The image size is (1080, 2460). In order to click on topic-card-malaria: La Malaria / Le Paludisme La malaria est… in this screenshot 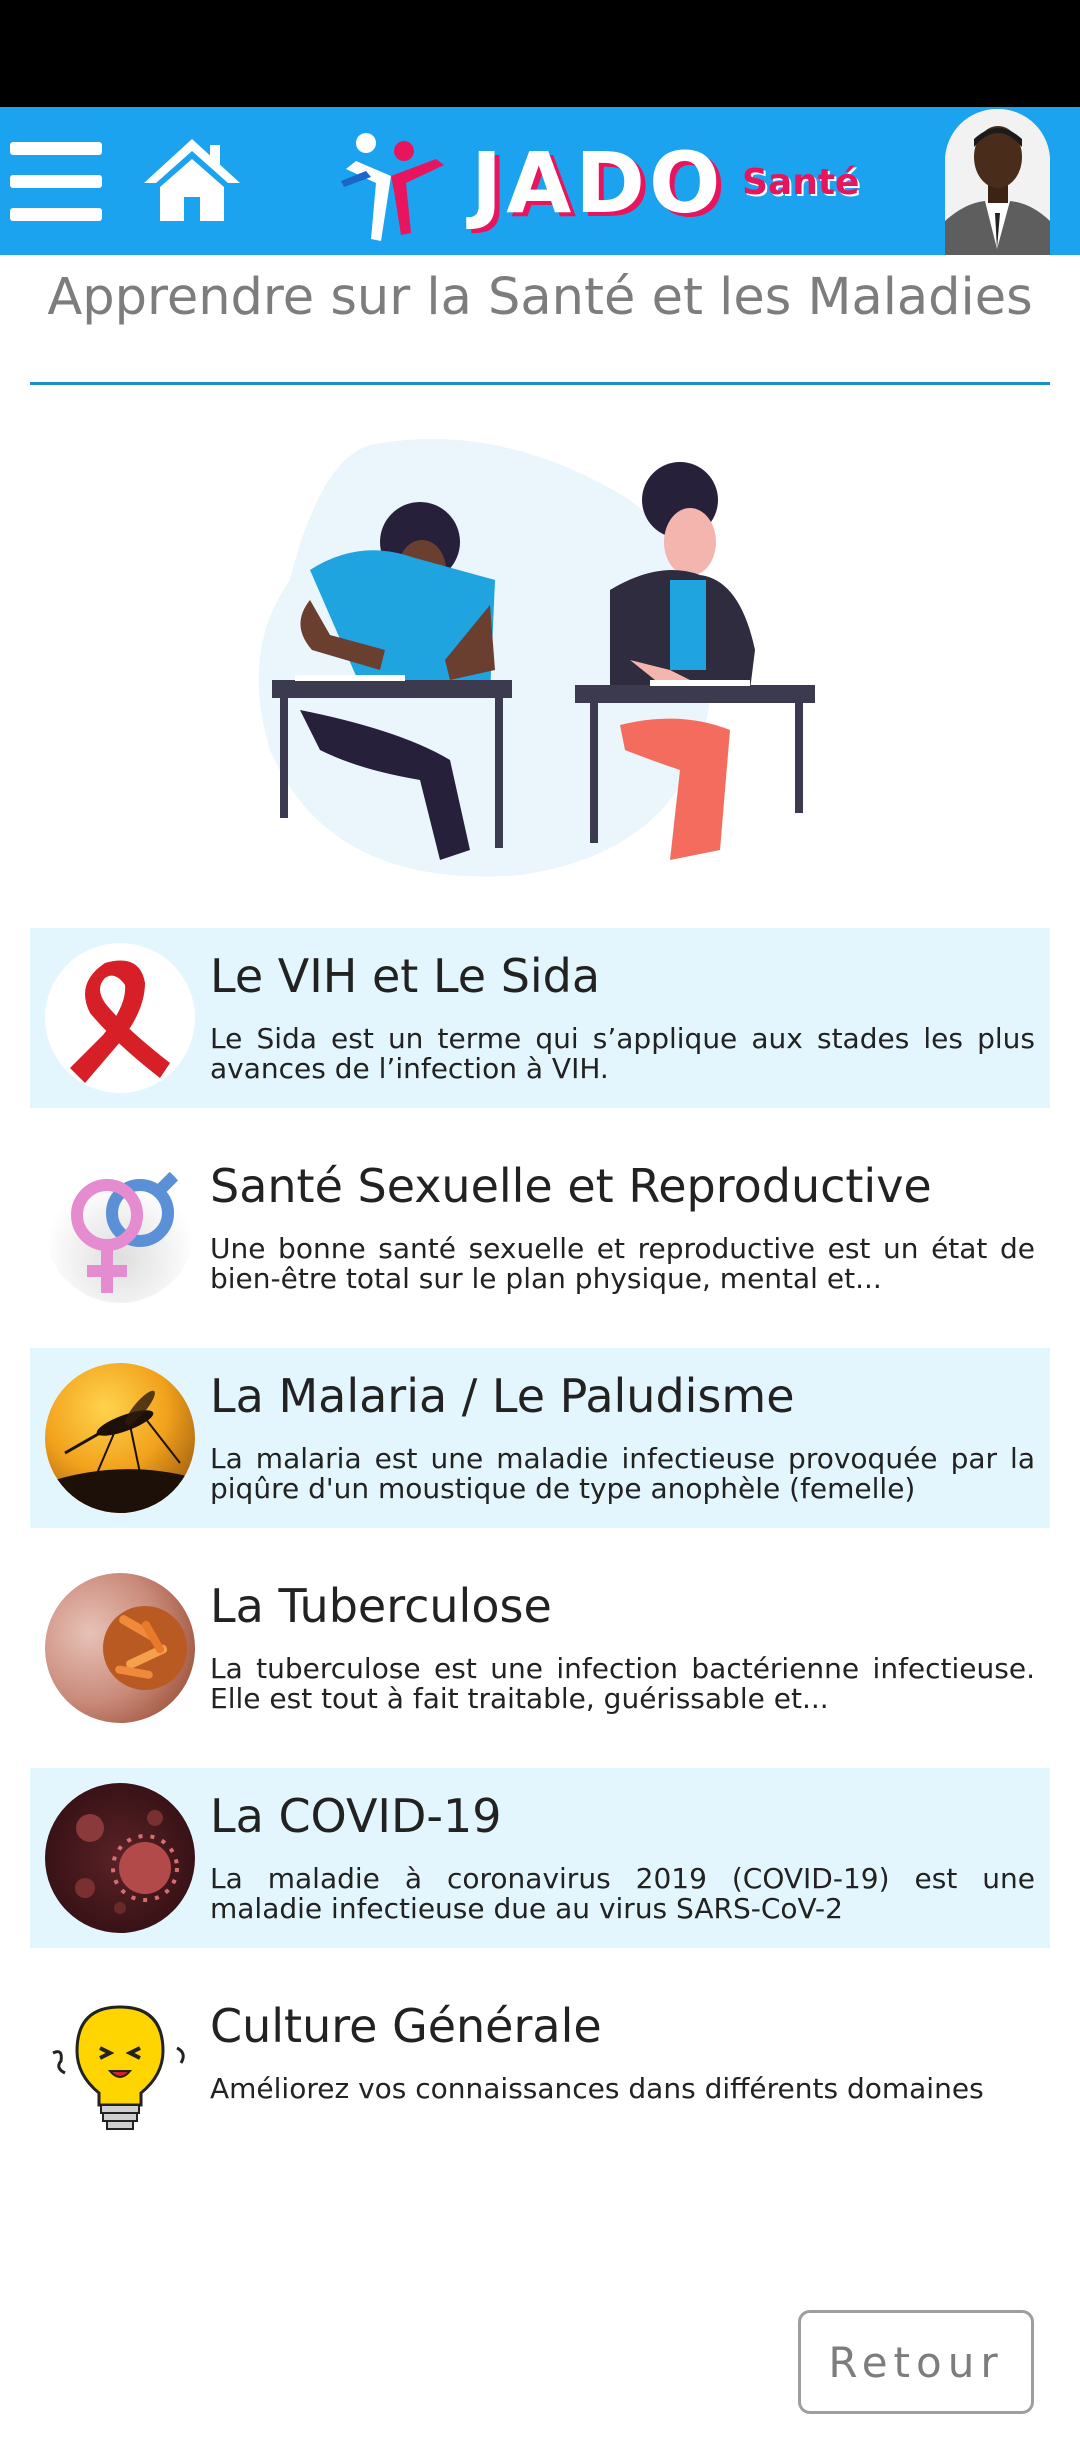, I will do `click(540, 1438)`.